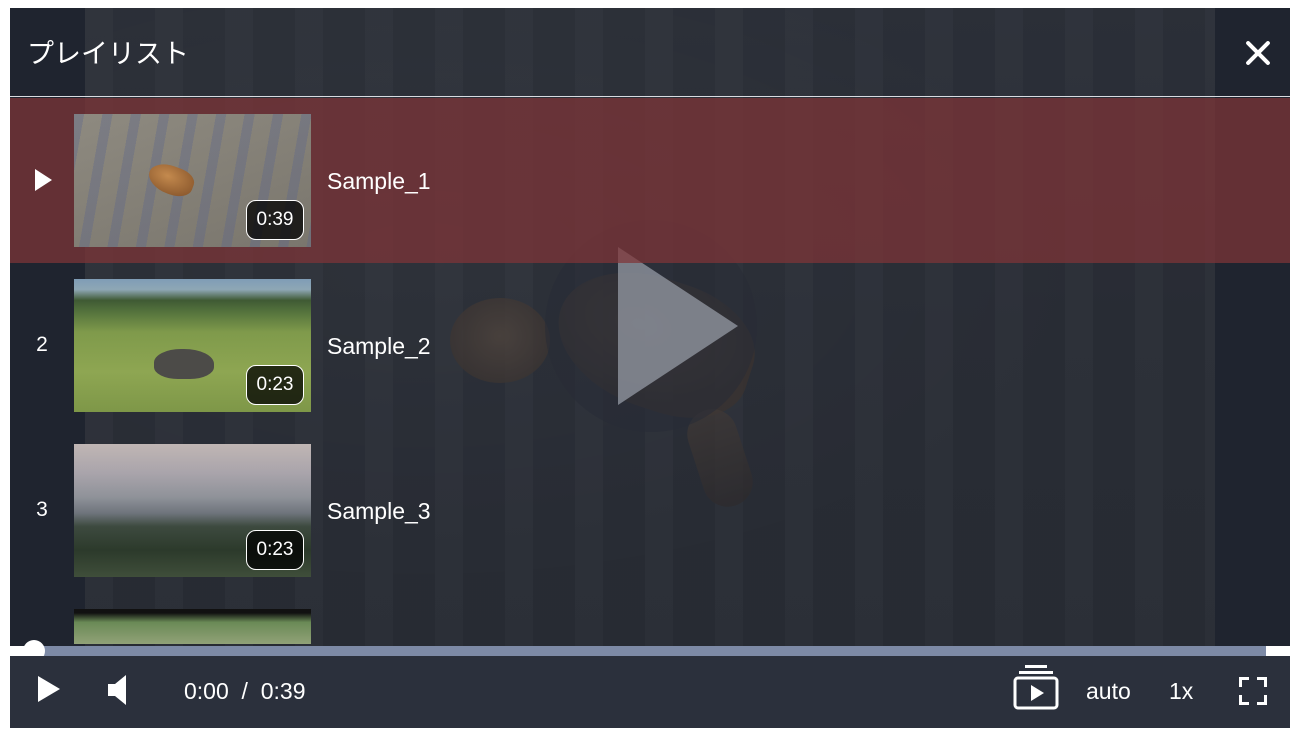 This screenshot has height=736, width=1300. Describe the element at coordinates (49, 689) in the screenshot. I see `play-icon` at that location.